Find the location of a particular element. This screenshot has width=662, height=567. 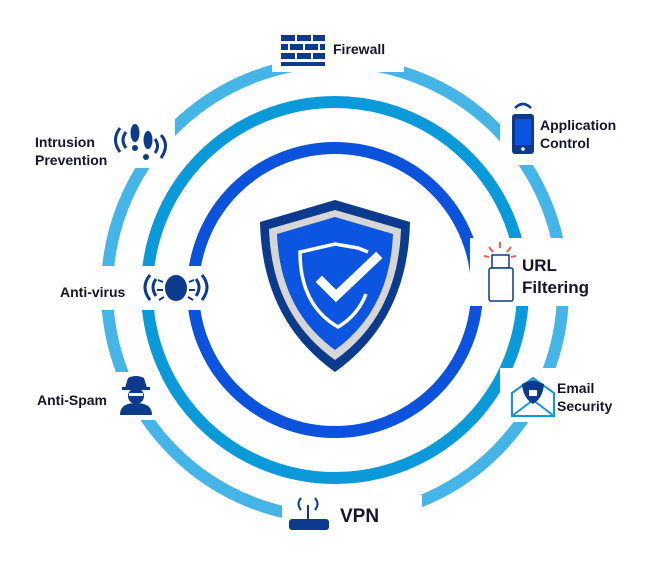

feature-label-vpn: VPN is located at coordinates (360, 516).